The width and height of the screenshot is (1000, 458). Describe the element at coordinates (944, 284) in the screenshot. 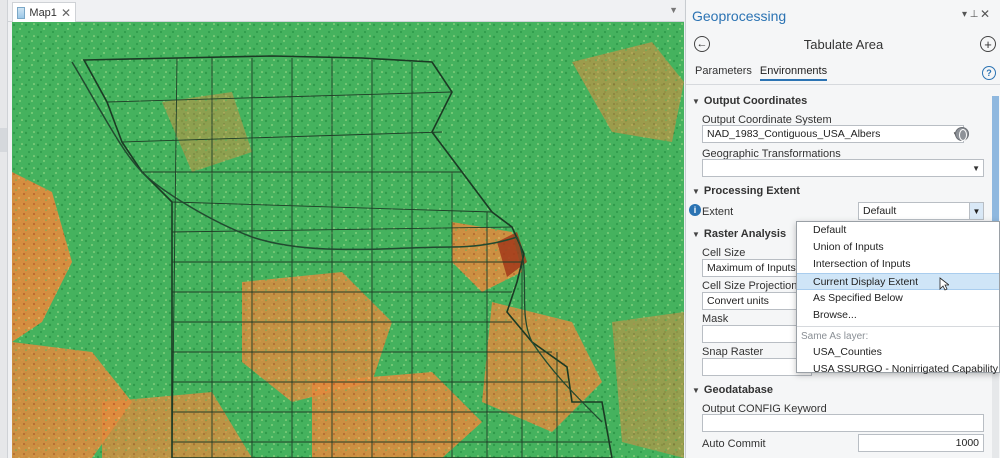

I see `mouse-cursor-icon` at that location.